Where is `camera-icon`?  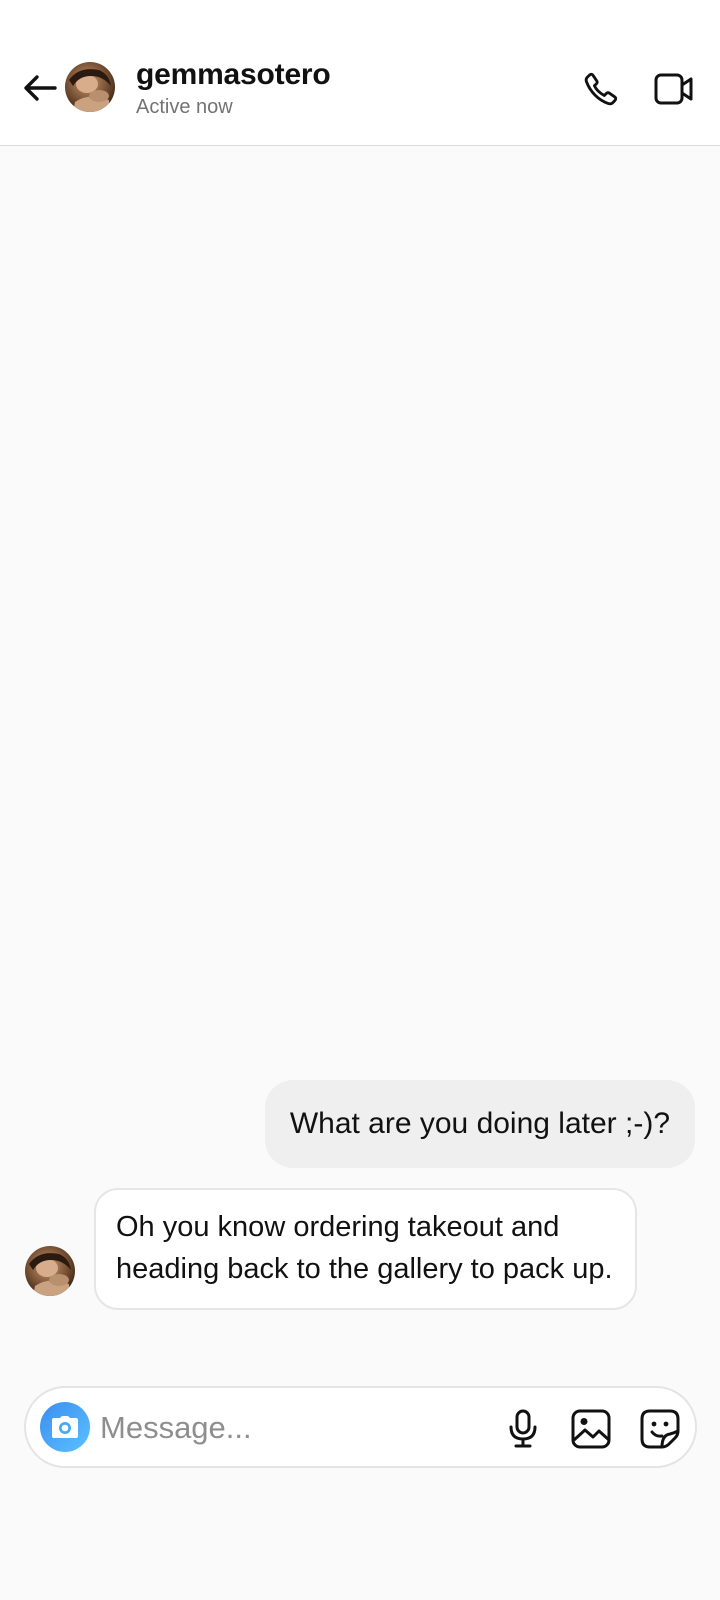
camera-icon is located at coordinates (65, 1427).